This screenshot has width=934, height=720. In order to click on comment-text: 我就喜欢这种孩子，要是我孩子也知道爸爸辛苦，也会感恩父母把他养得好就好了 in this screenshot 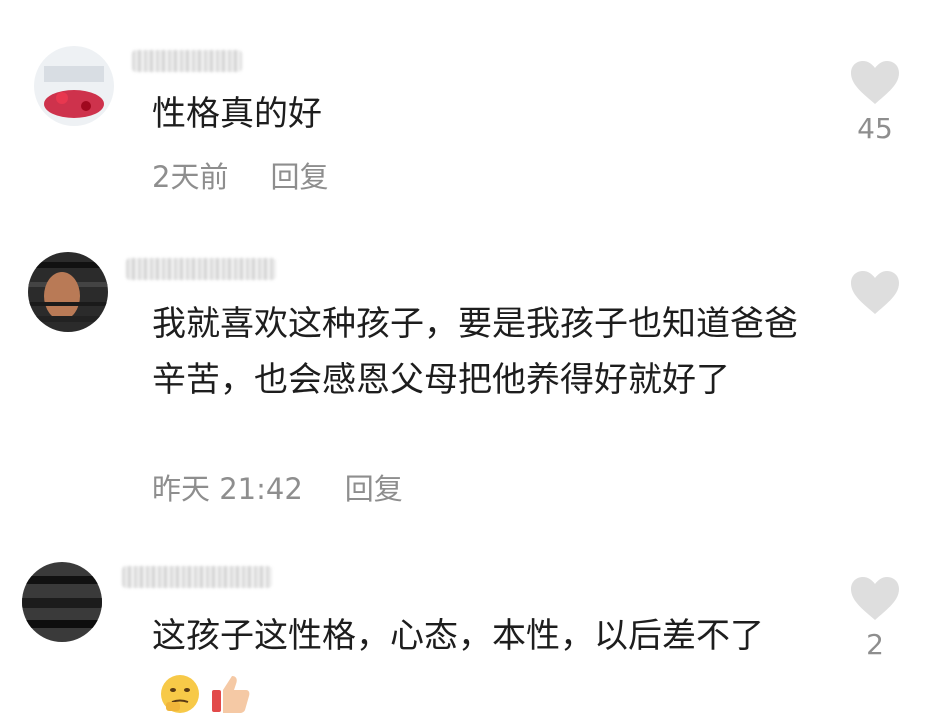, I will do `click(475, 352)`.